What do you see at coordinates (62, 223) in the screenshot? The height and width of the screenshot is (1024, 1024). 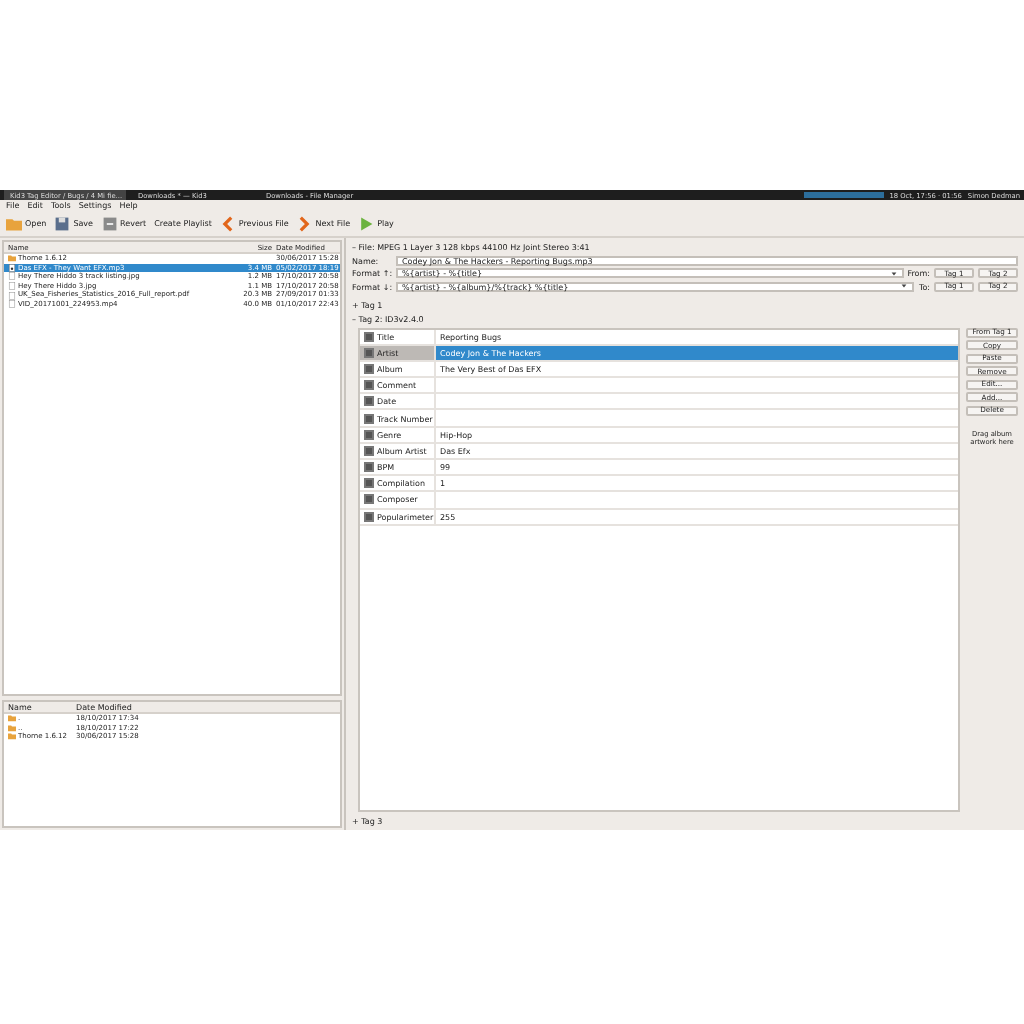 I see `save-icon` at bounding box center [62, 223].